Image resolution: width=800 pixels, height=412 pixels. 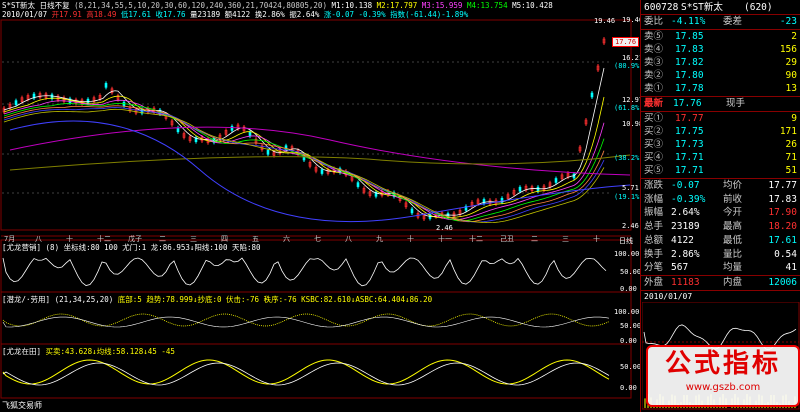 I want to click on watermark-title: 公式指标, so click(x=722, y=364).